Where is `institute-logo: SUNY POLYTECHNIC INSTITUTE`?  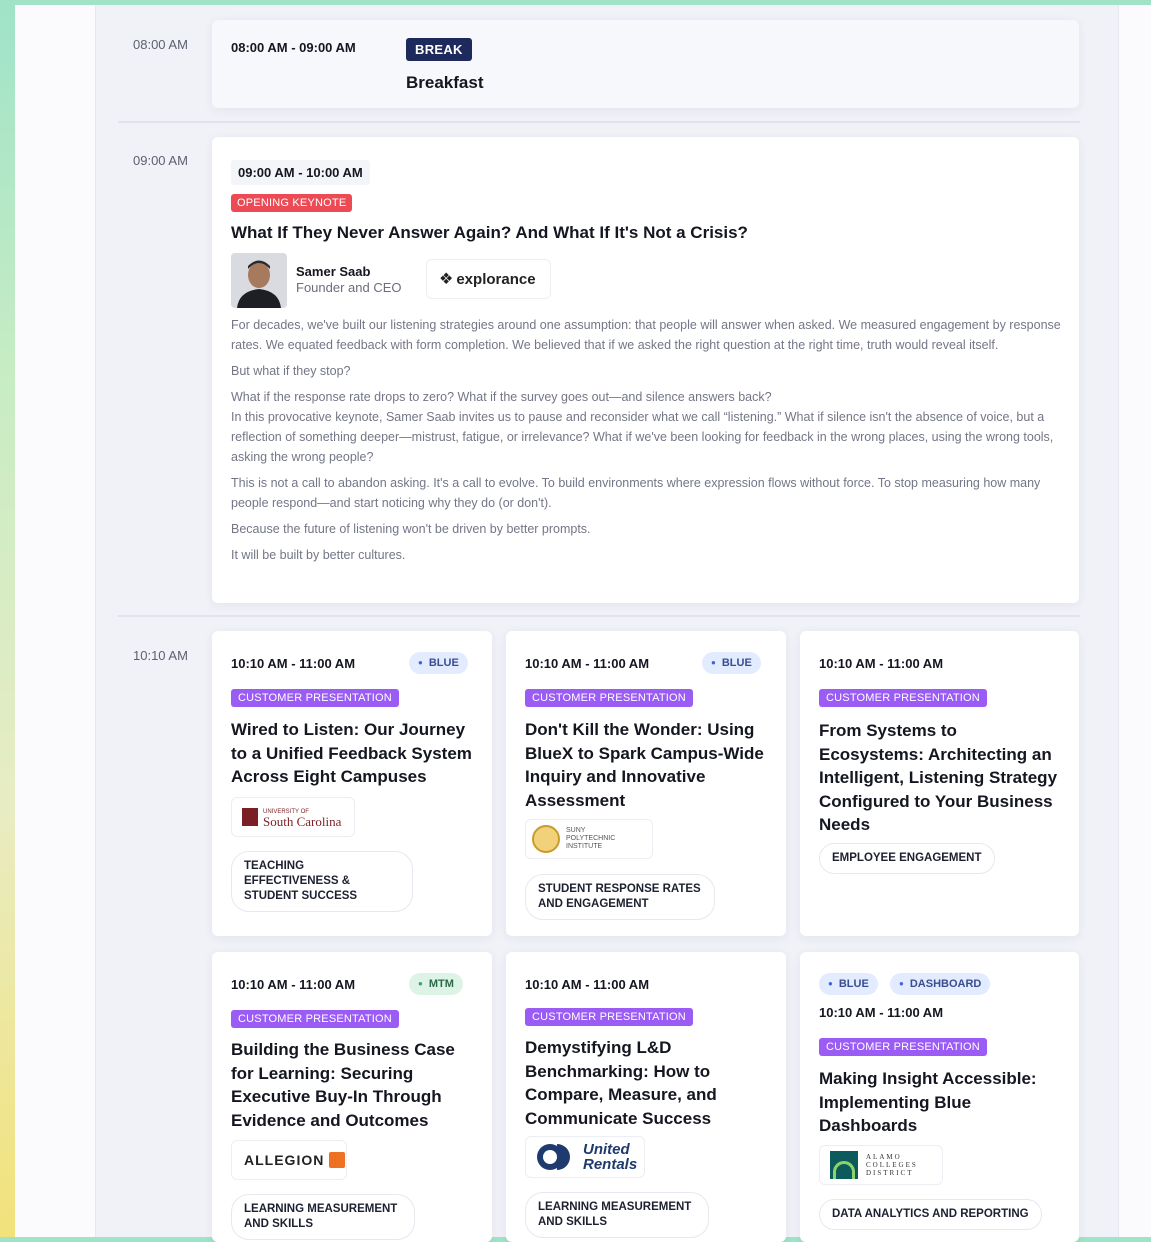 institute-logo: SUNY POLYTECHNIC INSTITUTE is located at coordinates (589, 839).